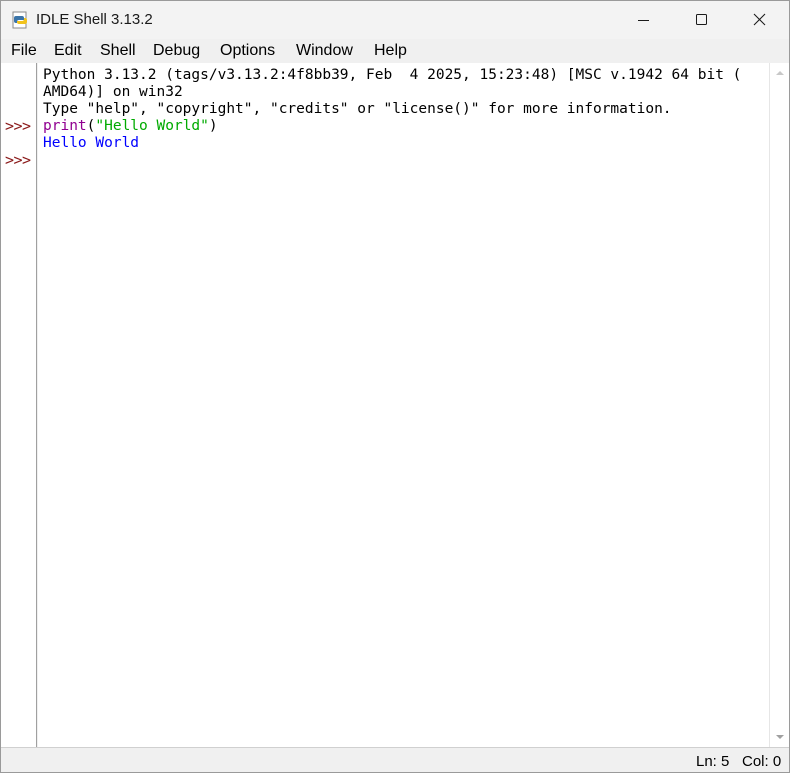 Image resolution: width=790 pixels, height=773 pixels. I want to click on prompt-sidebar: >>> >>>, so click(19, 405).